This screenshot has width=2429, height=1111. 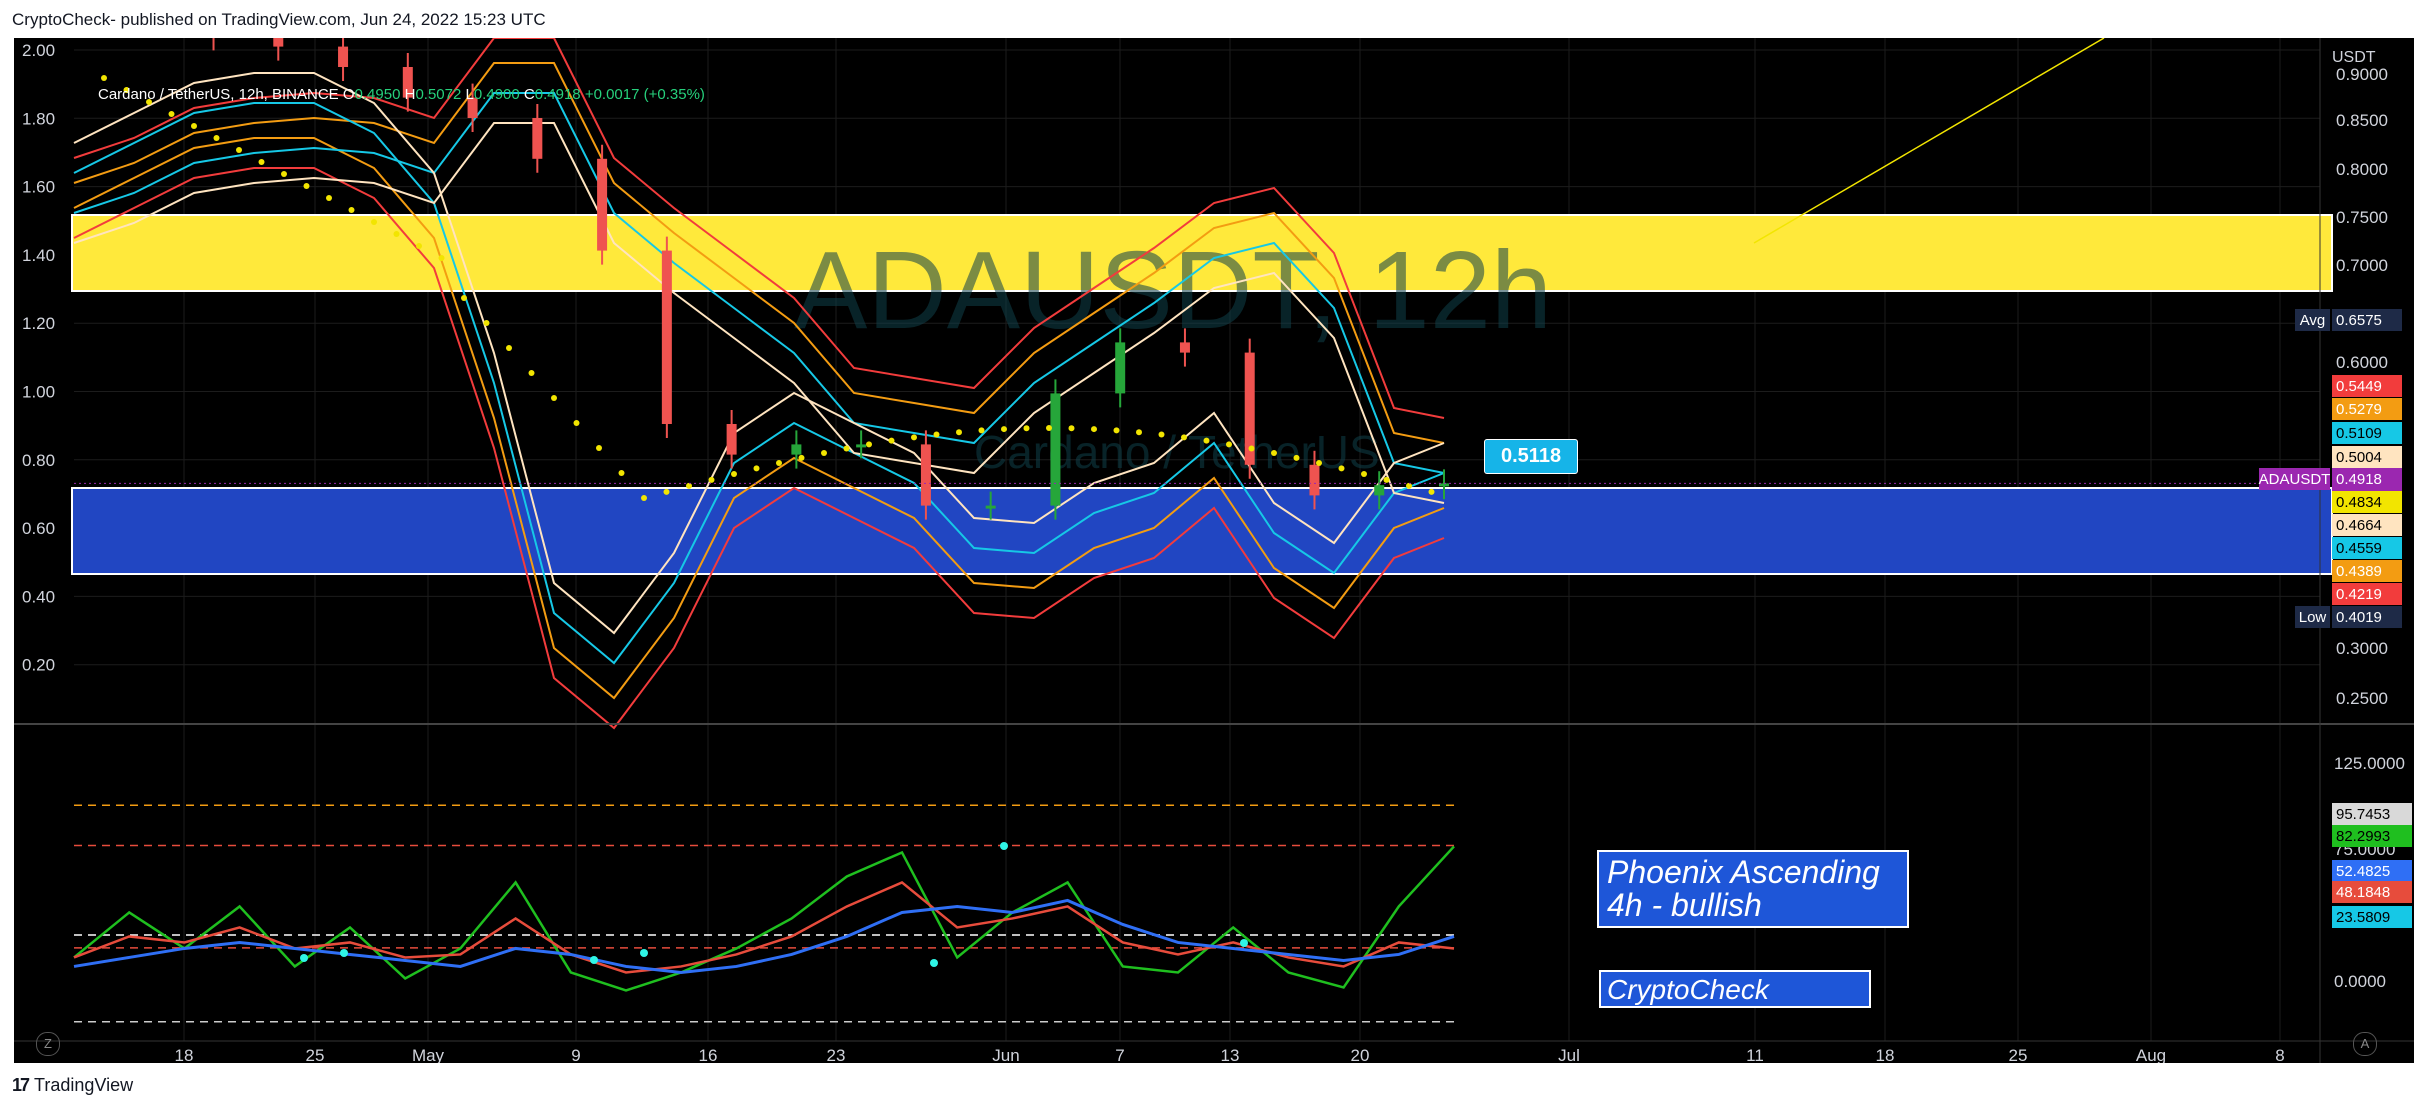 I want to click on auto-scale-toggle-right: A, so click(x=2365, y=1044).